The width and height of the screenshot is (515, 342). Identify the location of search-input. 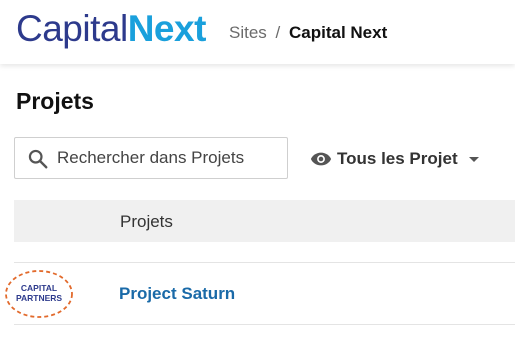
(170, 158).